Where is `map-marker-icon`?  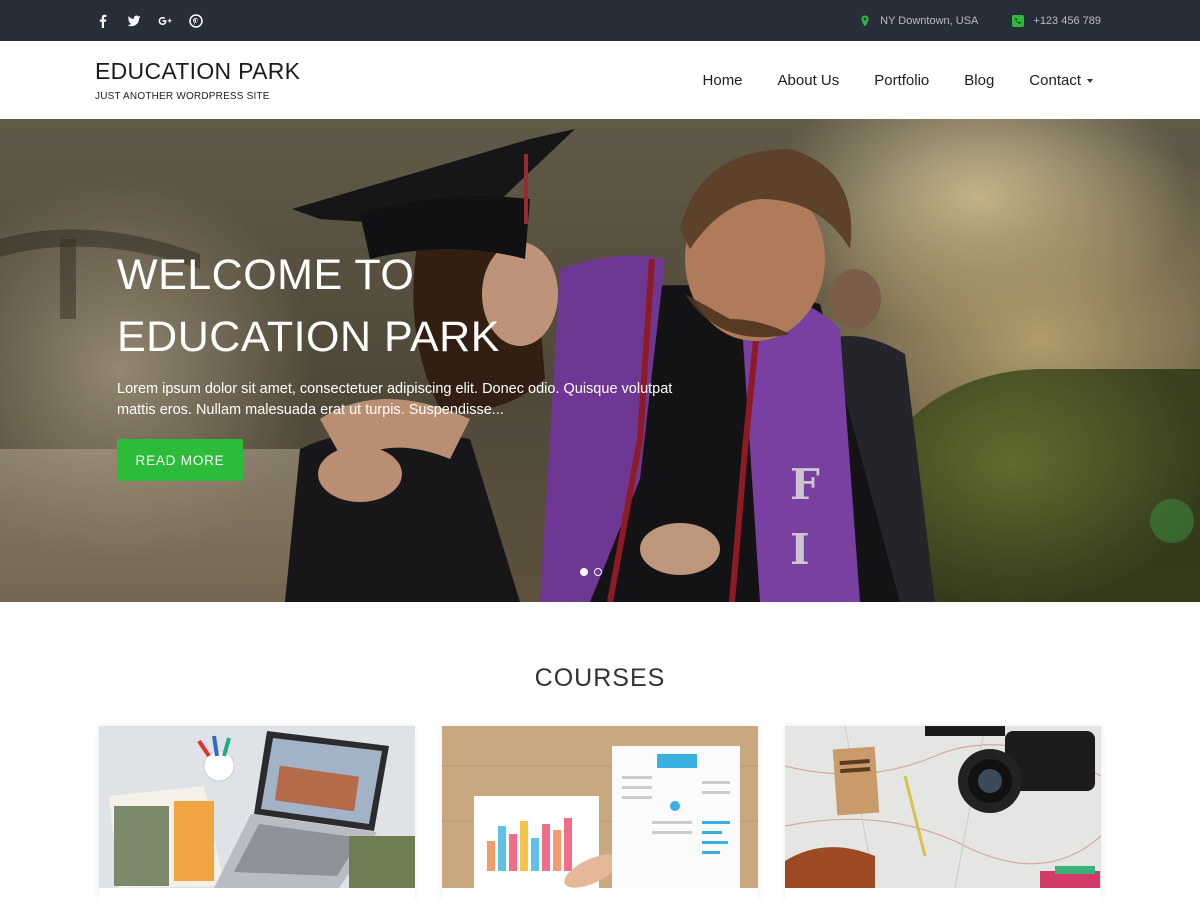 map-marker-icon is located at coordinates (865, 20).